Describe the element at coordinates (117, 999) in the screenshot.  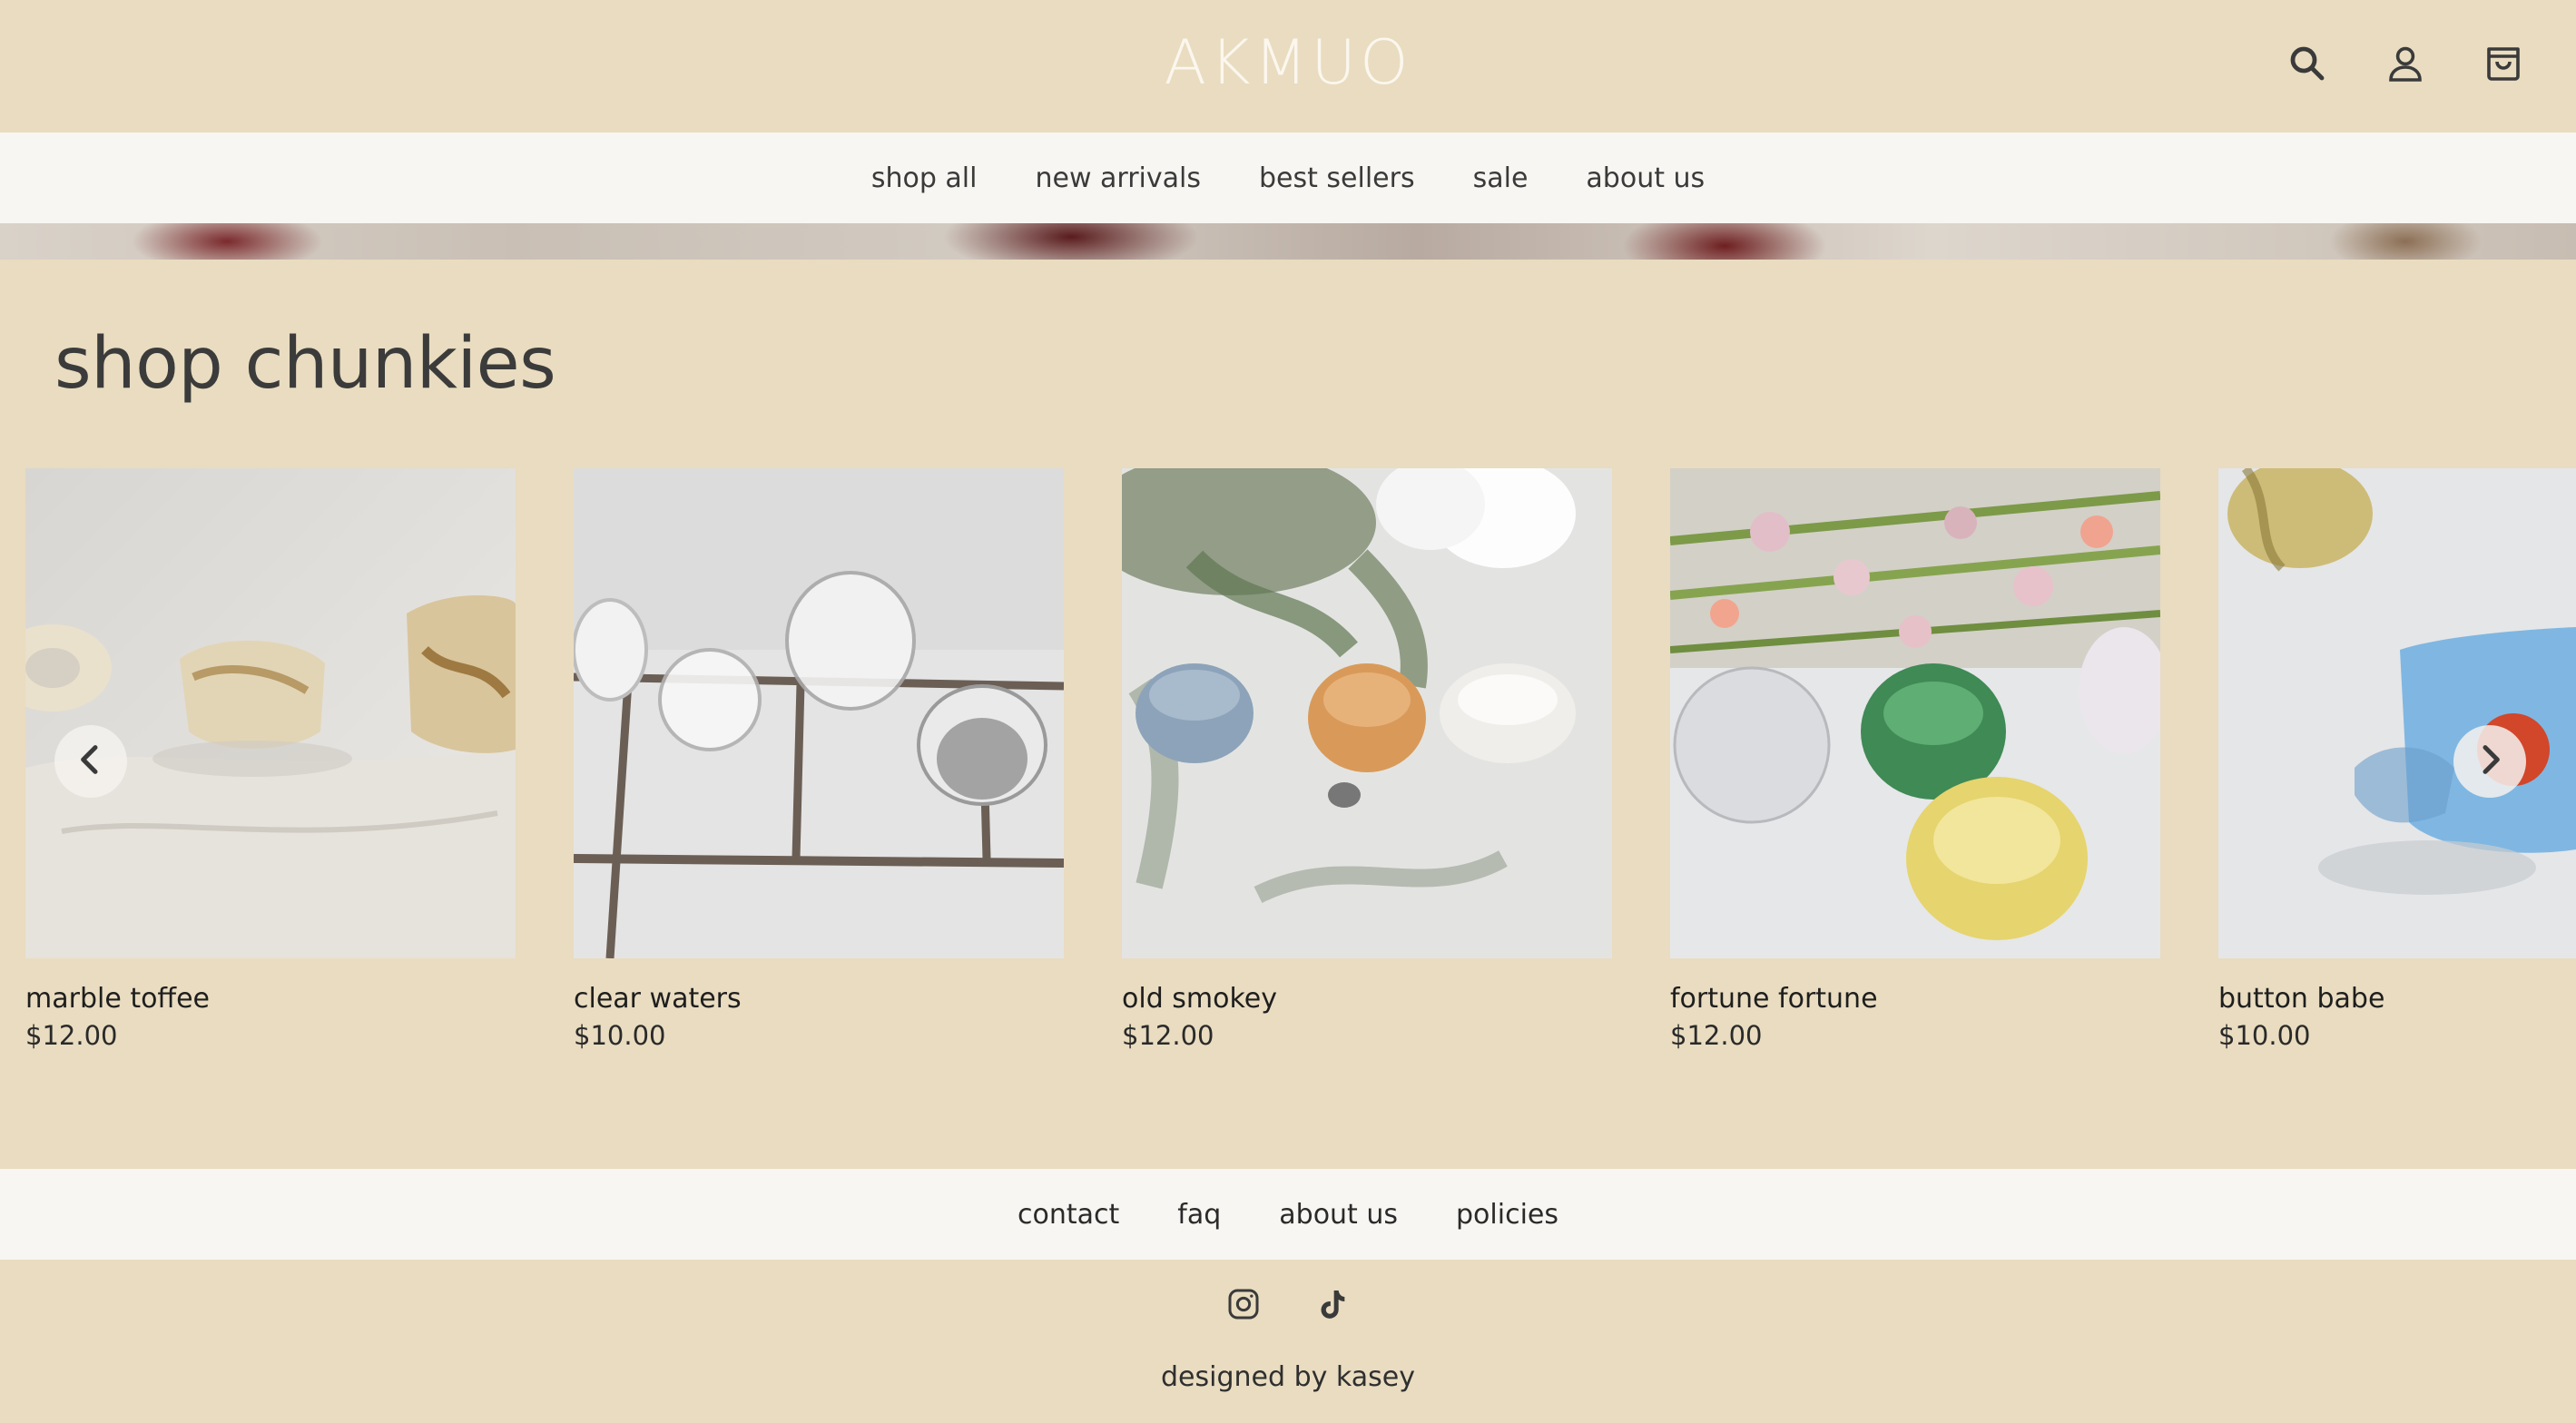
I see `product-name: marble toffee` at that location.